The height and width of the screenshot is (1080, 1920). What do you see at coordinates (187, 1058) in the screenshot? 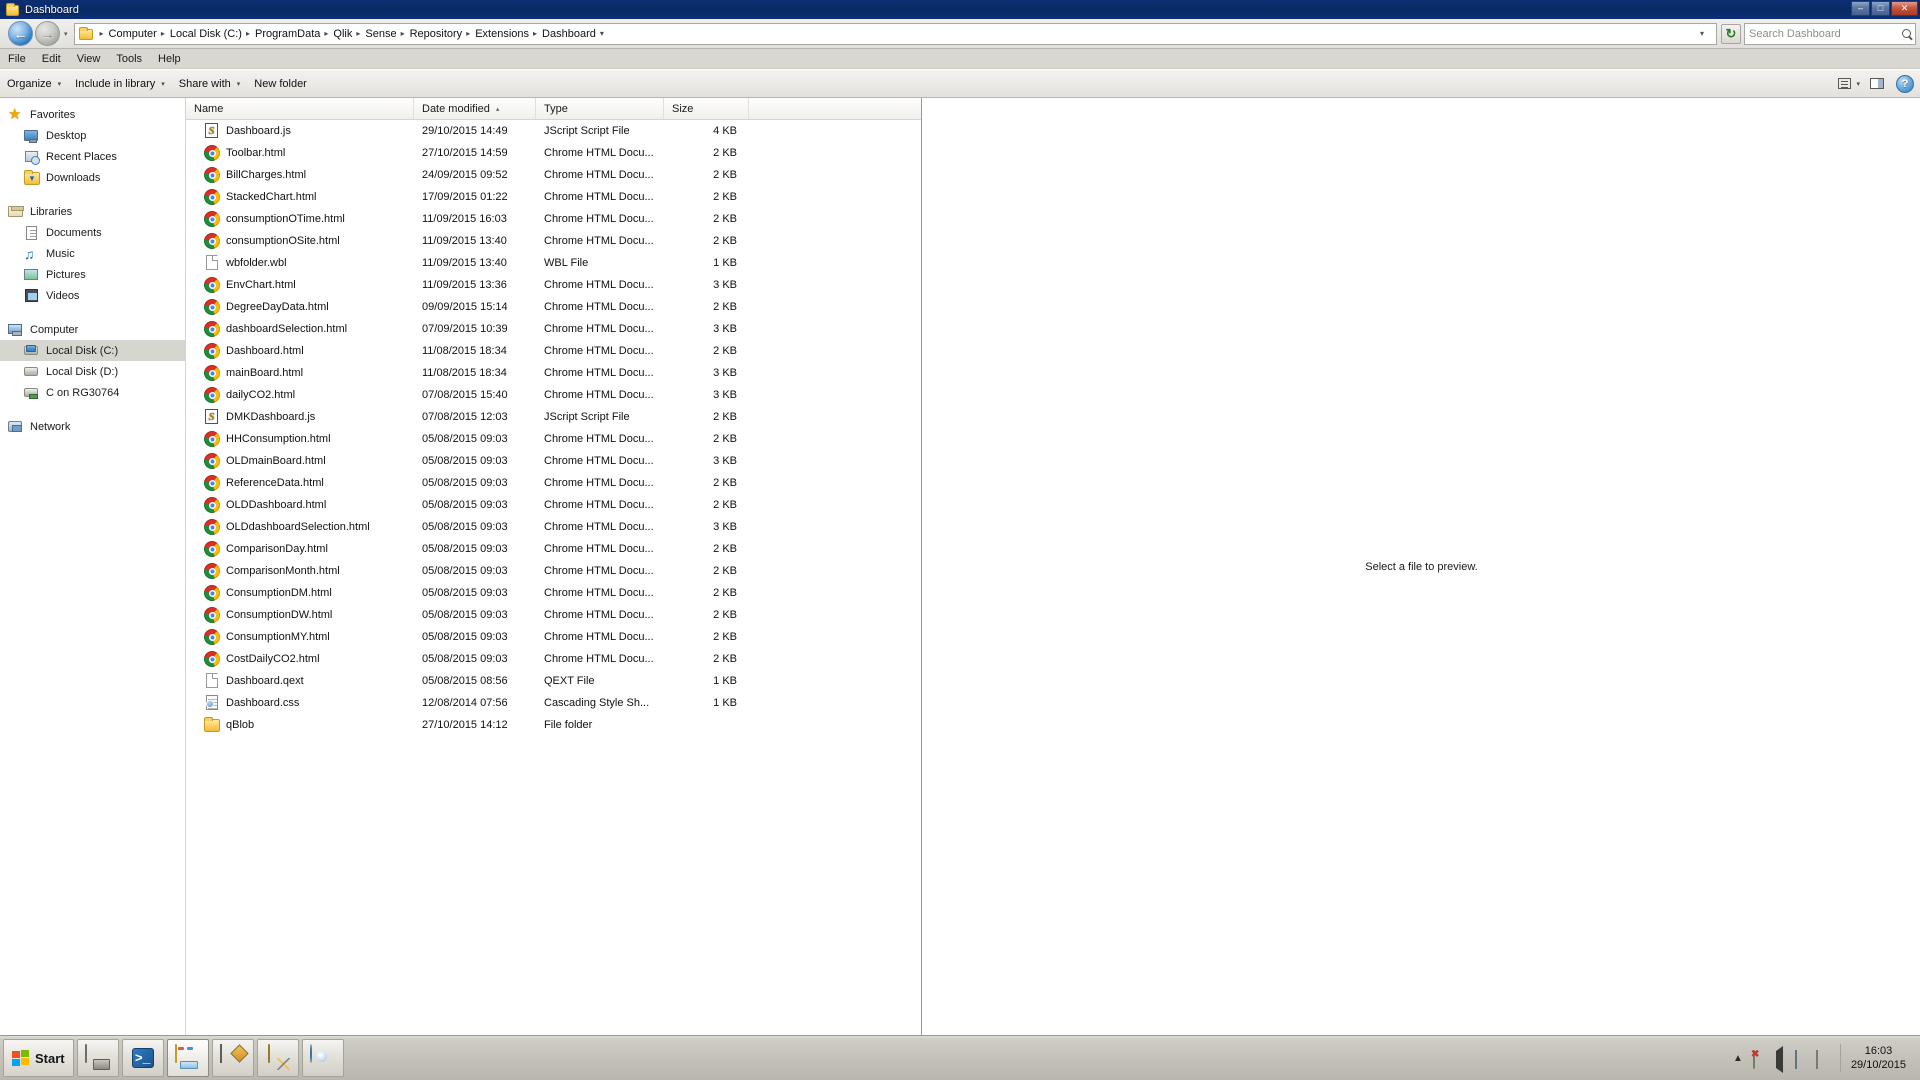
I see `taskbar-windows-explorer` at bounding box center [187, 1058].